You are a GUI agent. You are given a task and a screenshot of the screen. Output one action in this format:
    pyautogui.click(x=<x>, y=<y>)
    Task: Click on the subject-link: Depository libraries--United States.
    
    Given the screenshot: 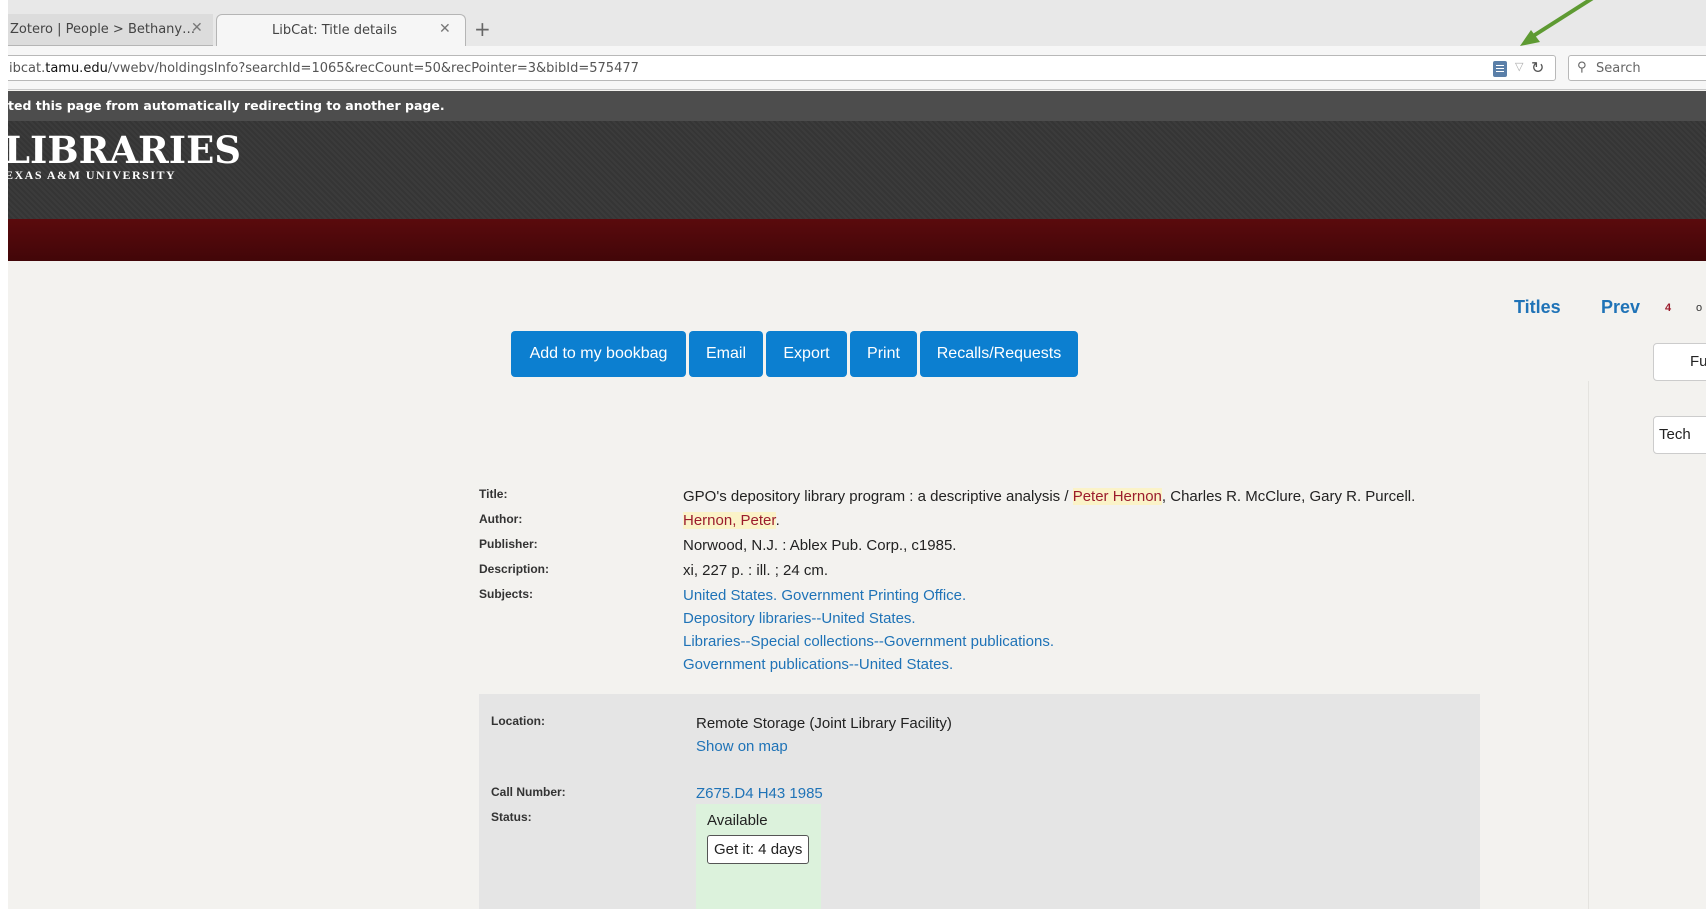 What is the action you would take?
    pyautogui.click(x=799, y=618)
    